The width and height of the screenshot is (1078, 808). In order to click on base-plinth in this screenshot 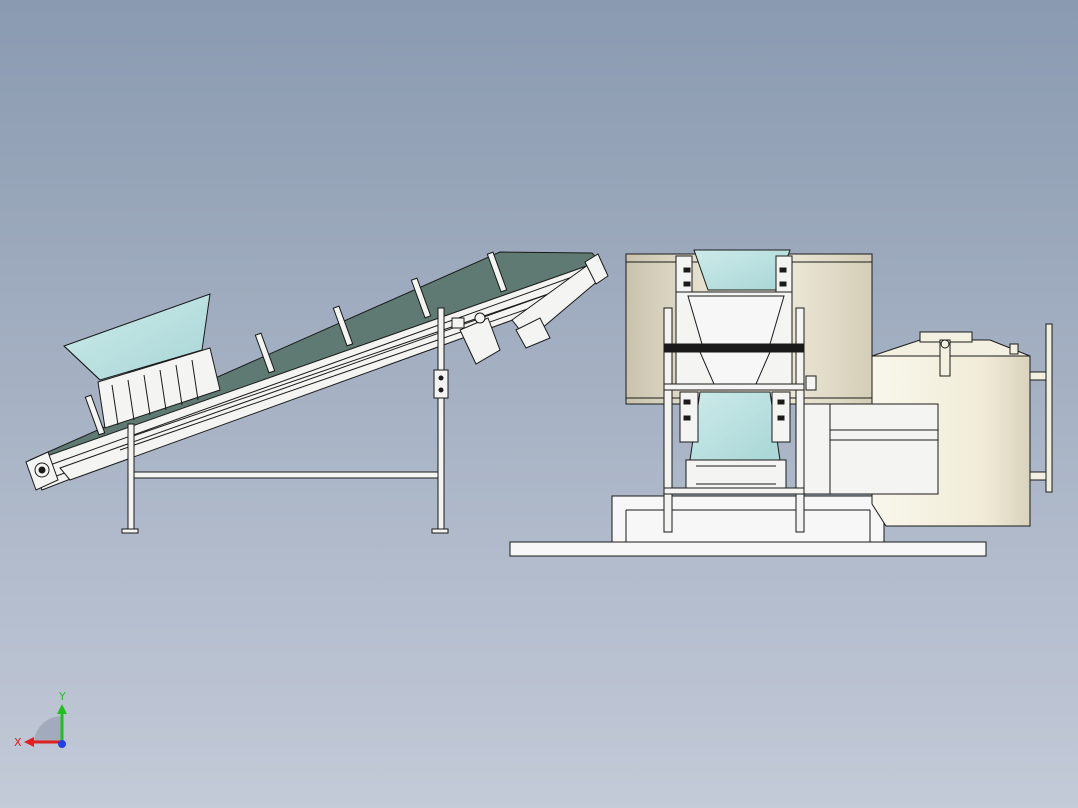, I will do `click(748, 519)`.